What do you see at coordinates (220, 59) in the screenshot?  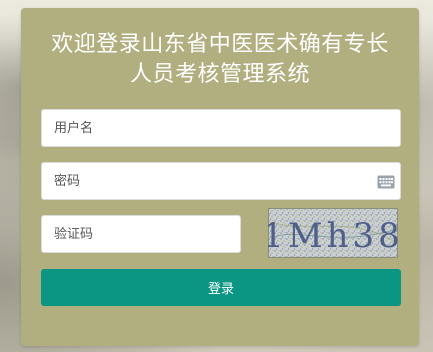 I see `page-title: 欢迎登录山东省中医医术确有专长人员考核管理系统` at bounding box center [220, 59].